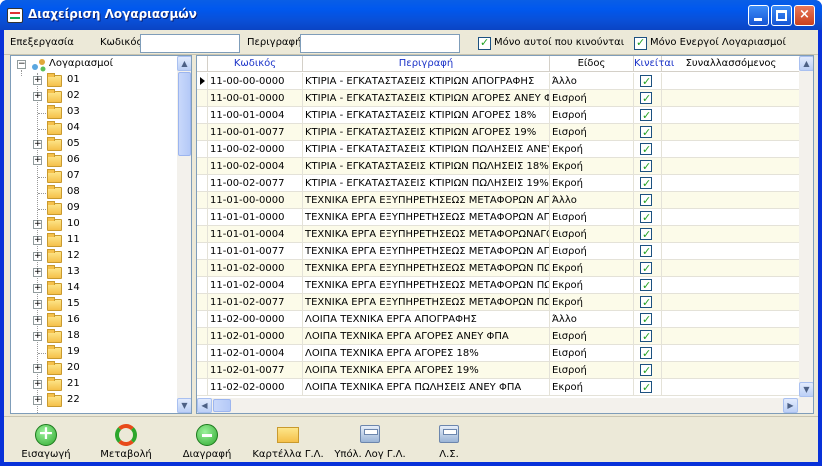 This screenshot has height=466, width=822. I want to click on insert-button: Εισαγωγή, so click(46, 441).